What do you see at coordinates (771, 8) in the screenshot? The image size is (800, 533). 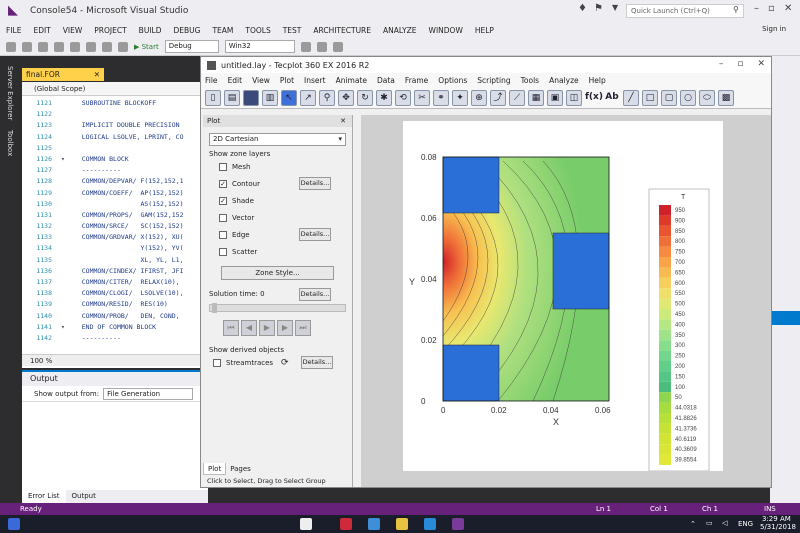 I see `maximize-button: ▫` at bounding box center [771, 8].